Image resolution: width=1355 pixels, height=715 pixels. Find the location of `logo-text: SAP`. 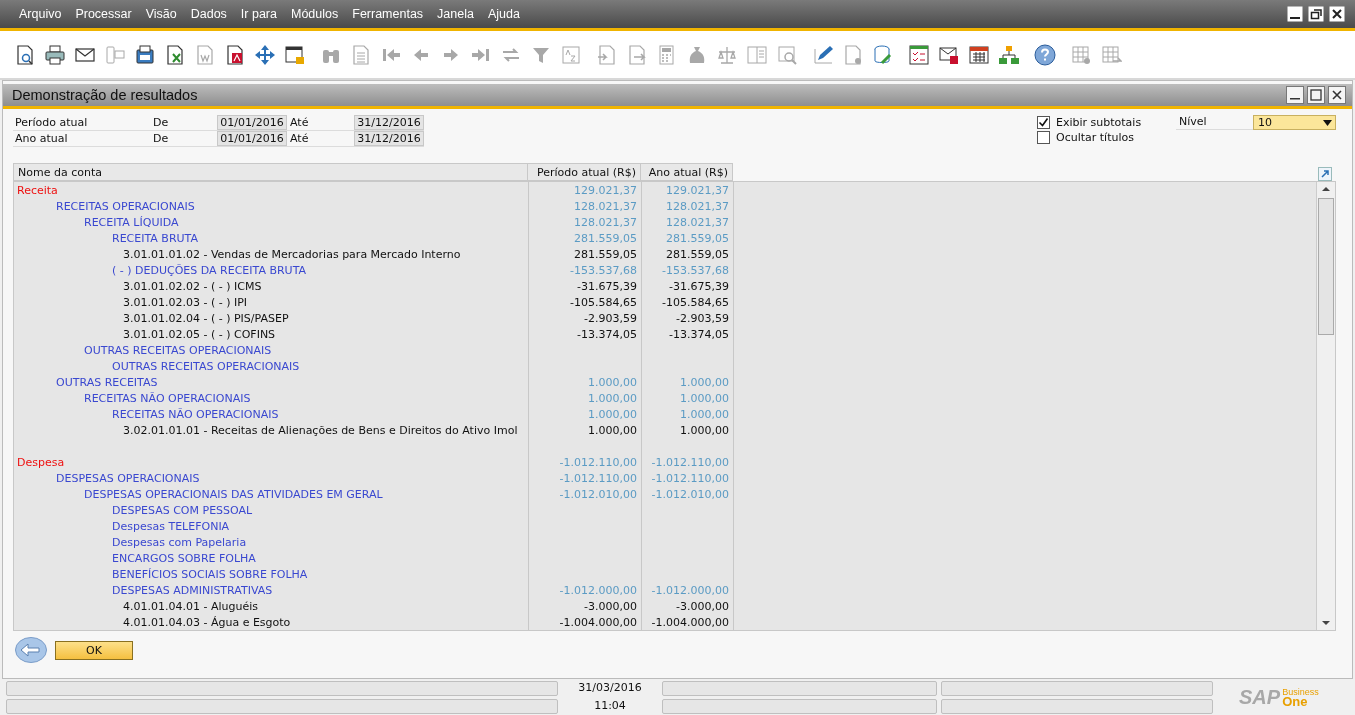

logo-text: SAP is located at coordinates (1260, 697).